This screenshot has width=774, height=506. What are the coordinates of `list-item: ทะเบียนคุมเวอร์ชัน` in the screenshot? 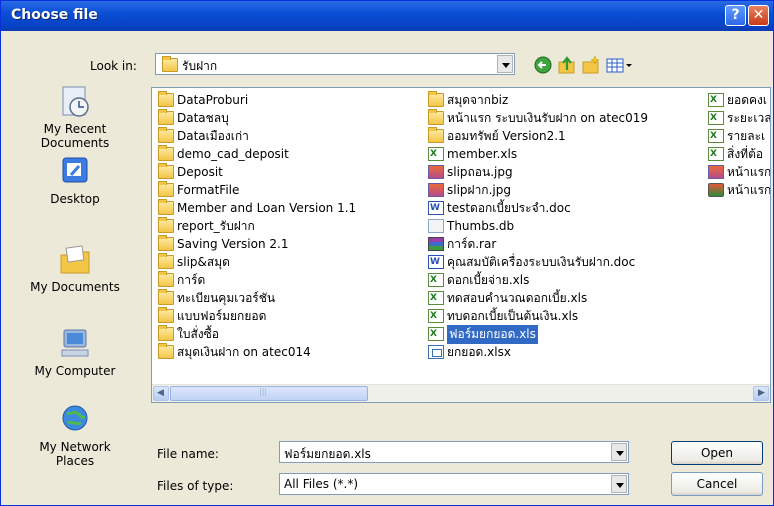 It's located at (257, 298).